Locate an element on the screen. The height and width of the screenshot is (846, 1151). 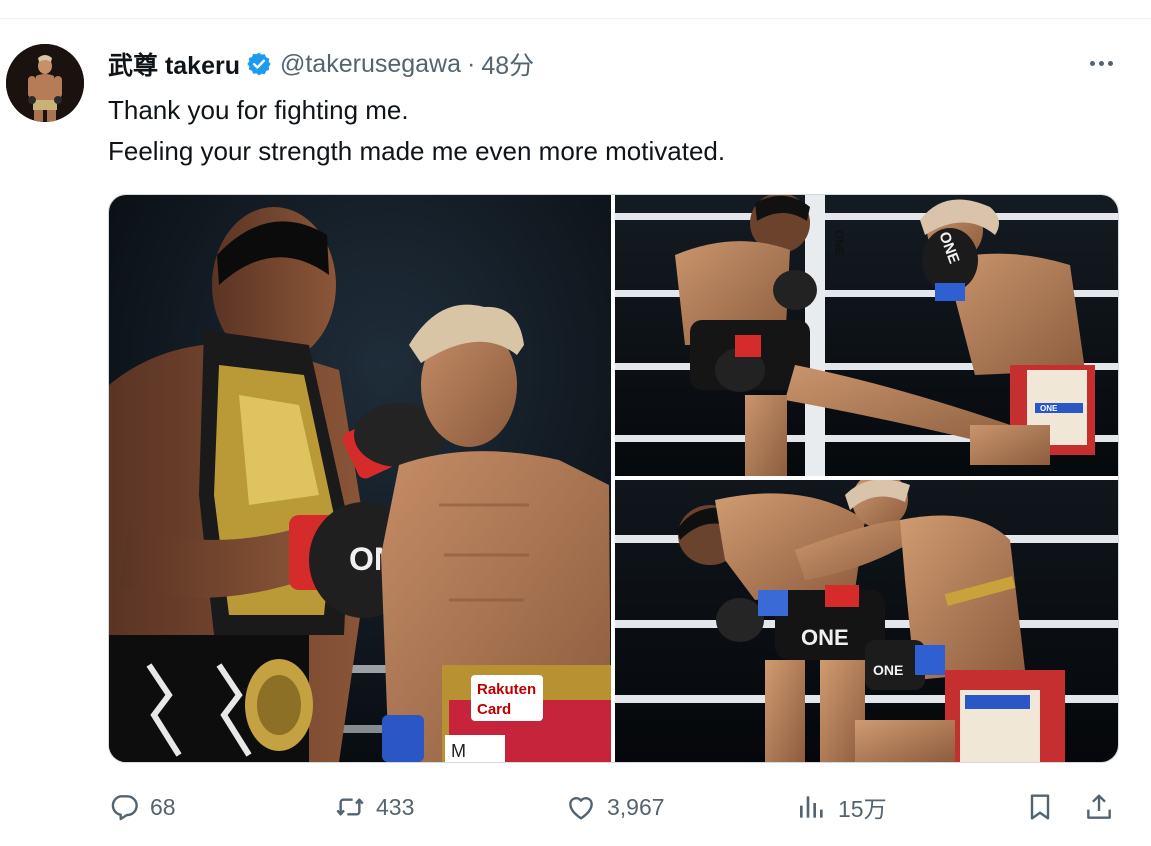
trunks-letter-text: M is located at coordinates (458, 751).